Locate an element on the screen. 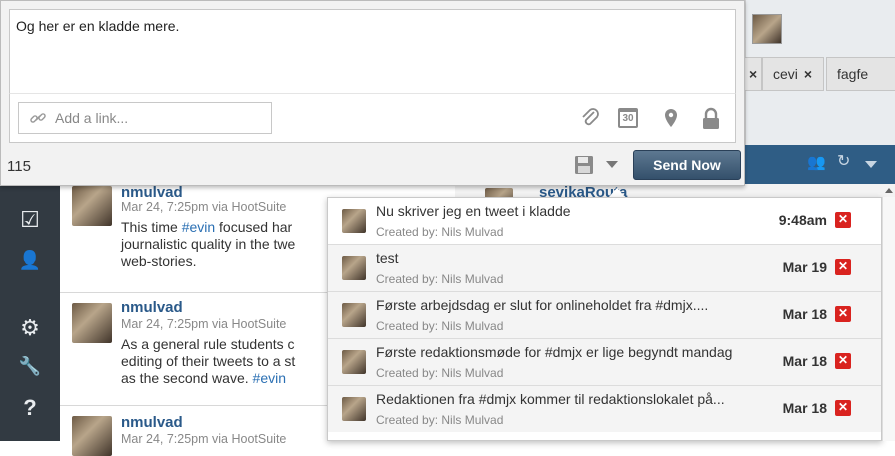 The height and width of the screenshot is (456, 895). draft-time: 9:48am is located at coordinates (802, 220).